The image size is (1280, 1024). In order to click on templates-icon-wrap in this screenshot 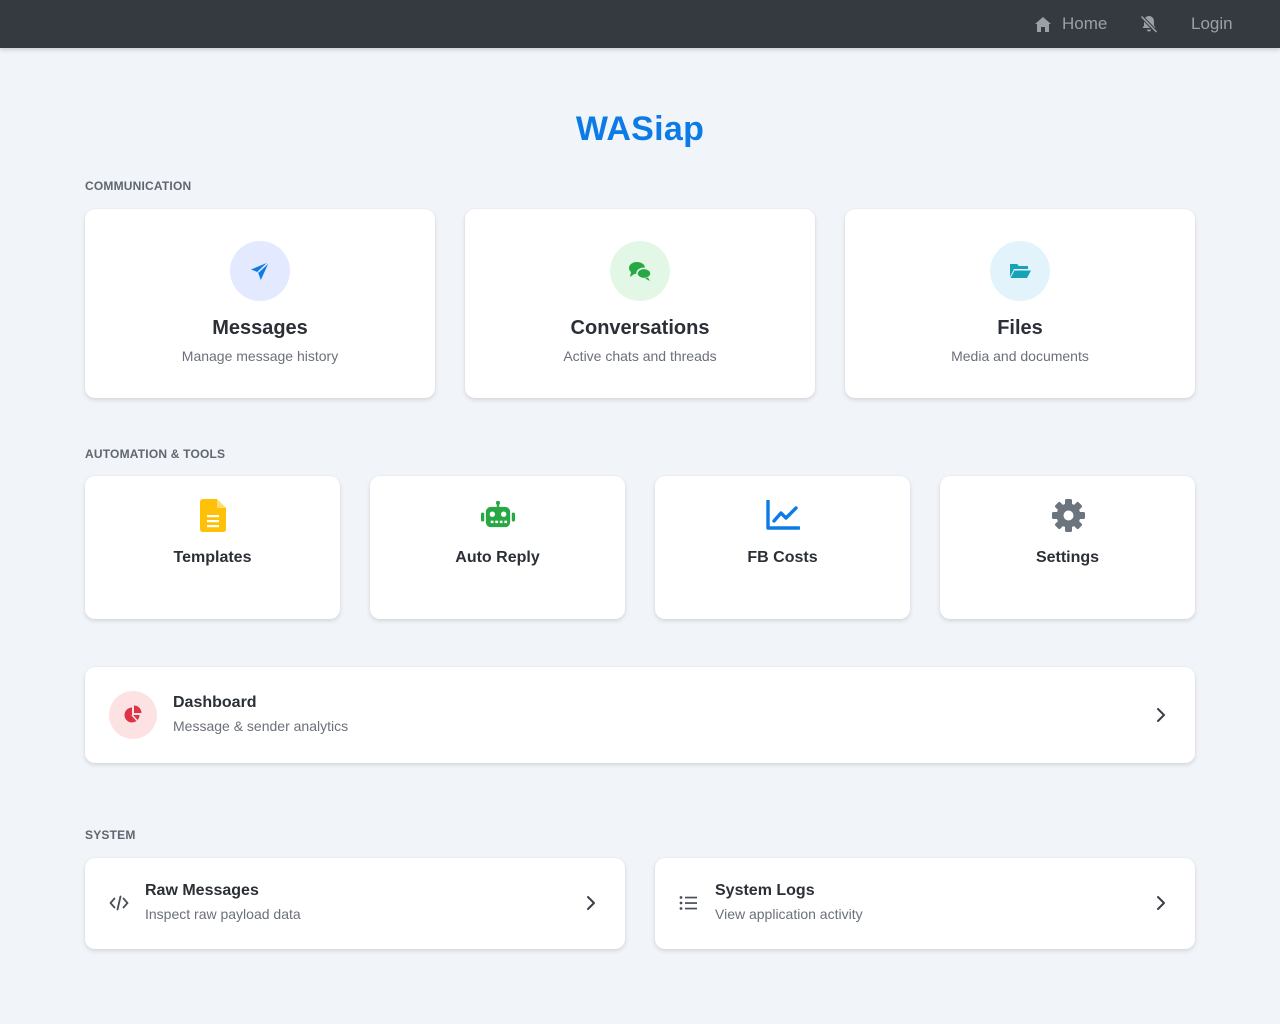, I will do `click(213, 515)`.